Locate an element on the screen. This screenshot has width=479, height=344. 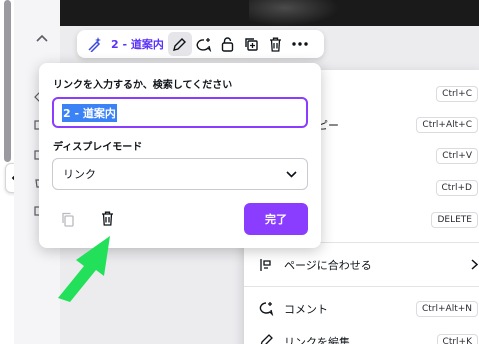
delete-button is located at coordinates (276, 44).